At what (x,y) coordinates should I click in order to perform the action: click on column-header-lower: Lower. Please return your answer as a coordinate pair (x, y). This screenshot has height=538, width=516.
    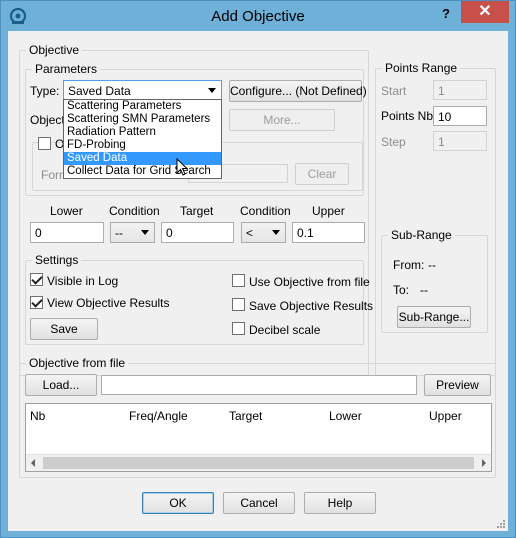
    Looking at the image, I should click on (345, 416).